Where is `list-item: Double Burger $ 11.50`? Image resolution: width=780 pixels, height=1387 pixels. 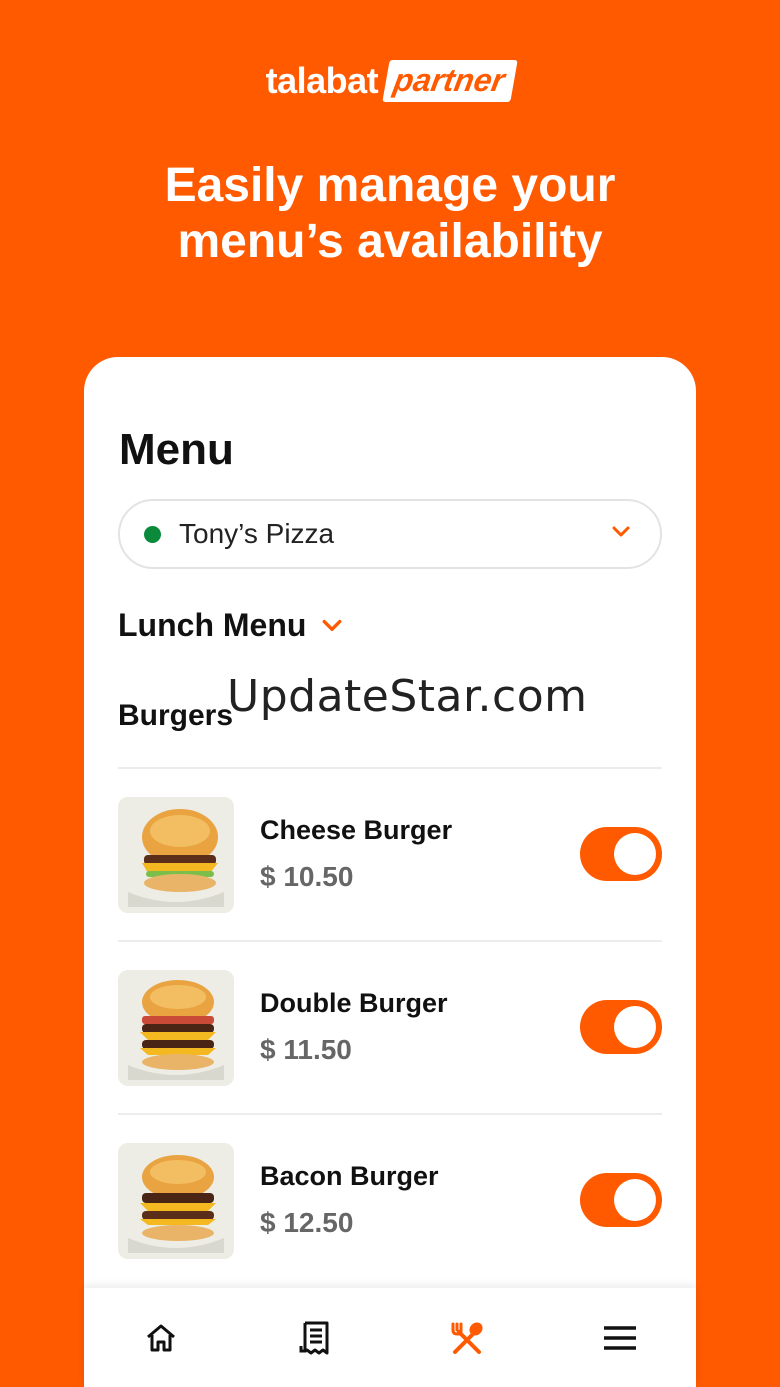
list-item: Double Burger $ 11.50 is located at coordinates (390, 1026).